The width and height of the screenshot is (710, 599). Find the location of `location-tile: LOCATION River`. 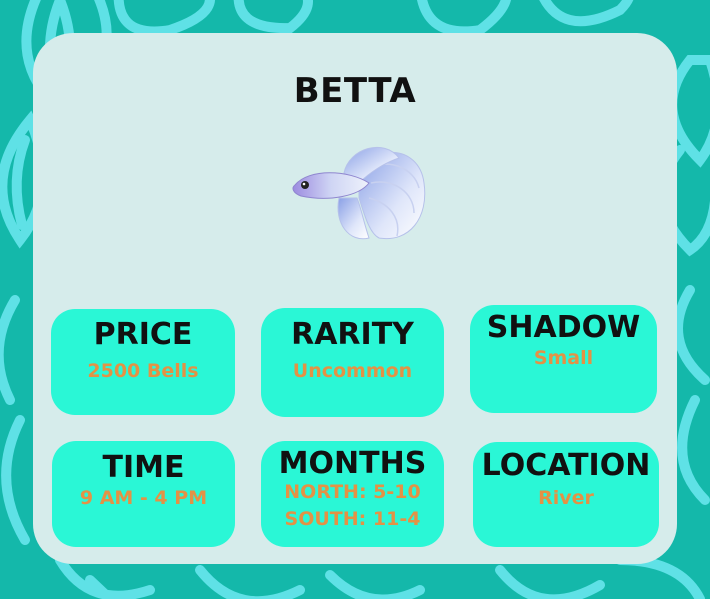

location-tile: LOCATION River is located at coordinates (566, 494).